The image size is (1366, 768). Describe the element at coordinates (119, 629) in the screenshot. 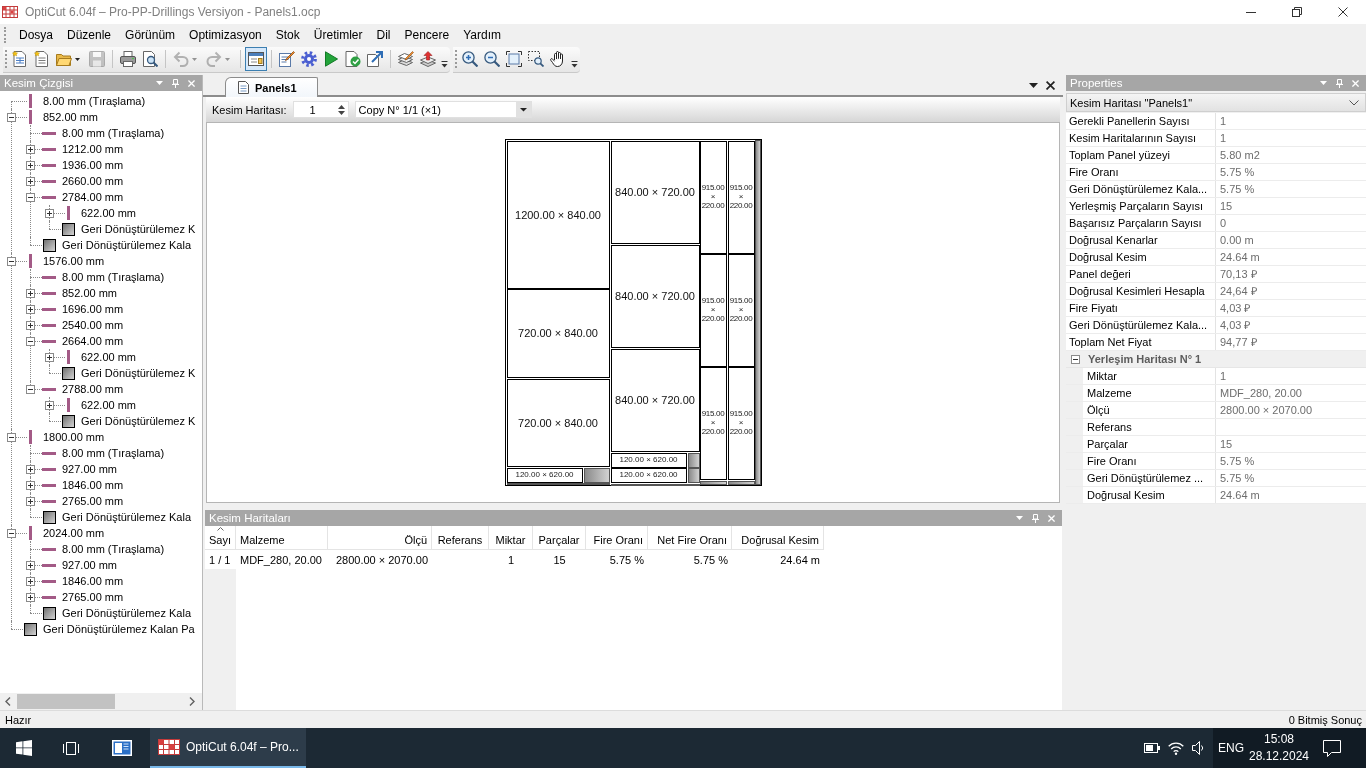

I see `tree-item: Geri Dönüştürülemez Kalan Pa` at that location.